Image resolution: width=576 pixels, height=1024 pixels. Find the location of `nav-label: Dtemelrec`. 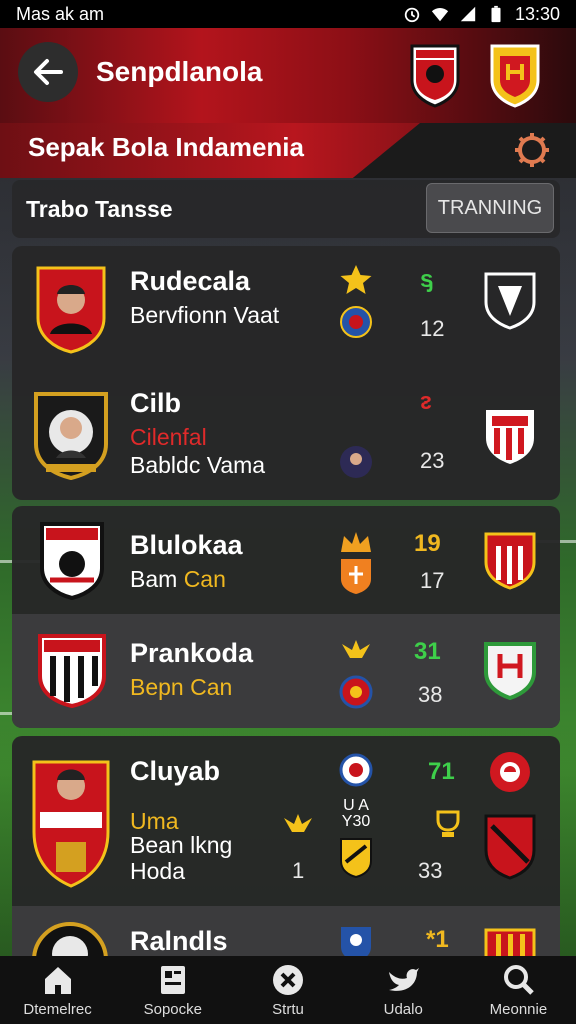

nav-label: Dtemelrec is located at coordinates (57, 1009).